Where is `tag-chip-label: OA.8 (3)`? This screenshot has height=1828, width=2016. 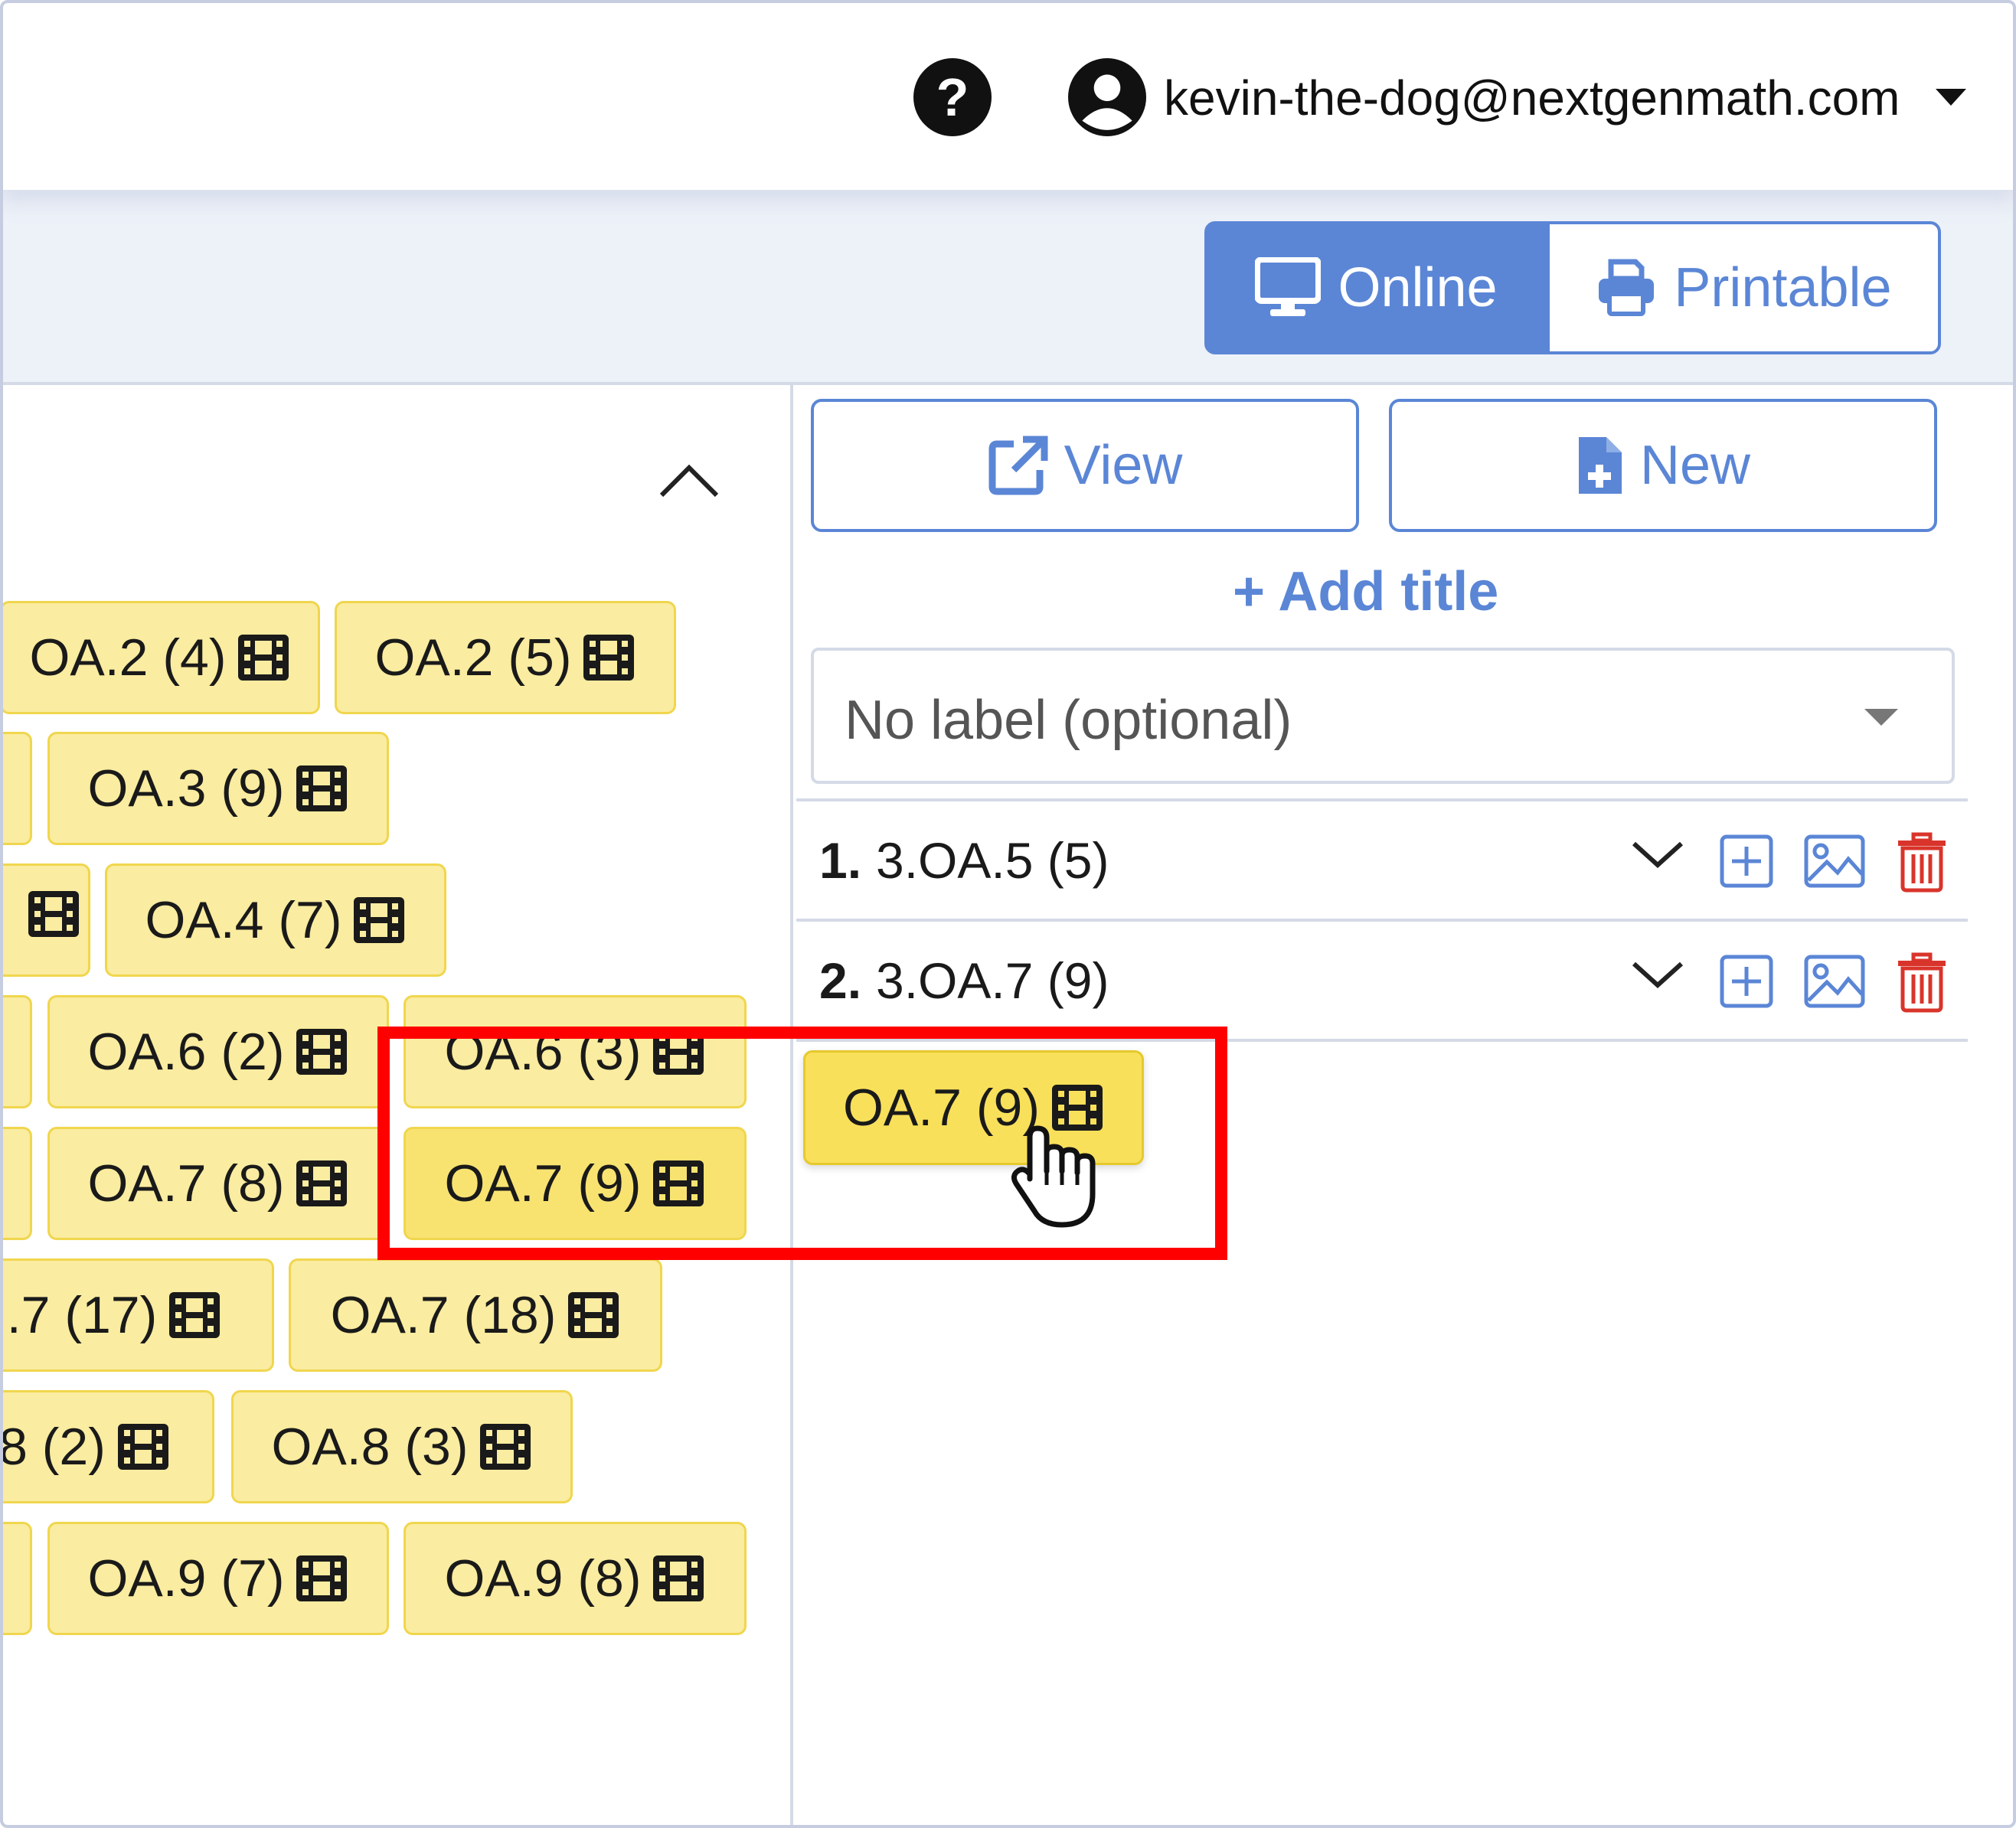 tag-chip-label: OA.8 (3) is located at coordinates (370, 1447).